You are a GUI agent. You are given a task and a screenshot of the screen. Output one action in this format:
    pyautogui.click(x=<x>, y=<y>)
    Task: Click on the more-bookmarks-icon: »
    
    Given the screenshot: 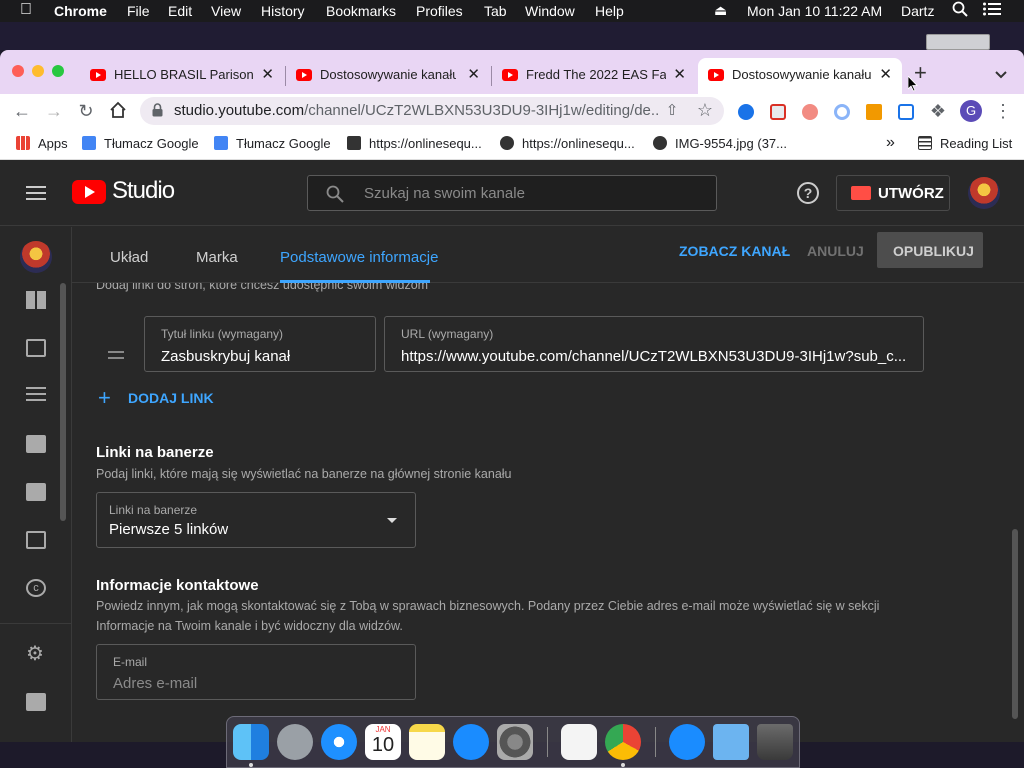 What is the action you would take?
    pyautogui.click(x=890, y=143)
    